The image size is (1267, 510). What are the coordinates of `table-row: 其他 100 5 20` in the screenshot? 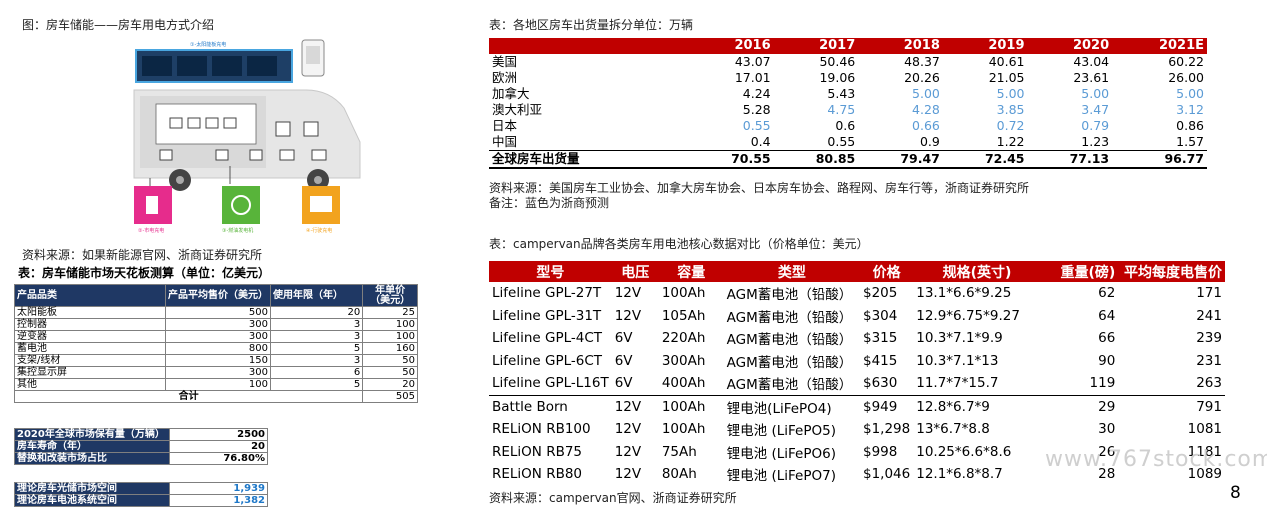 It's located at (216, 384).